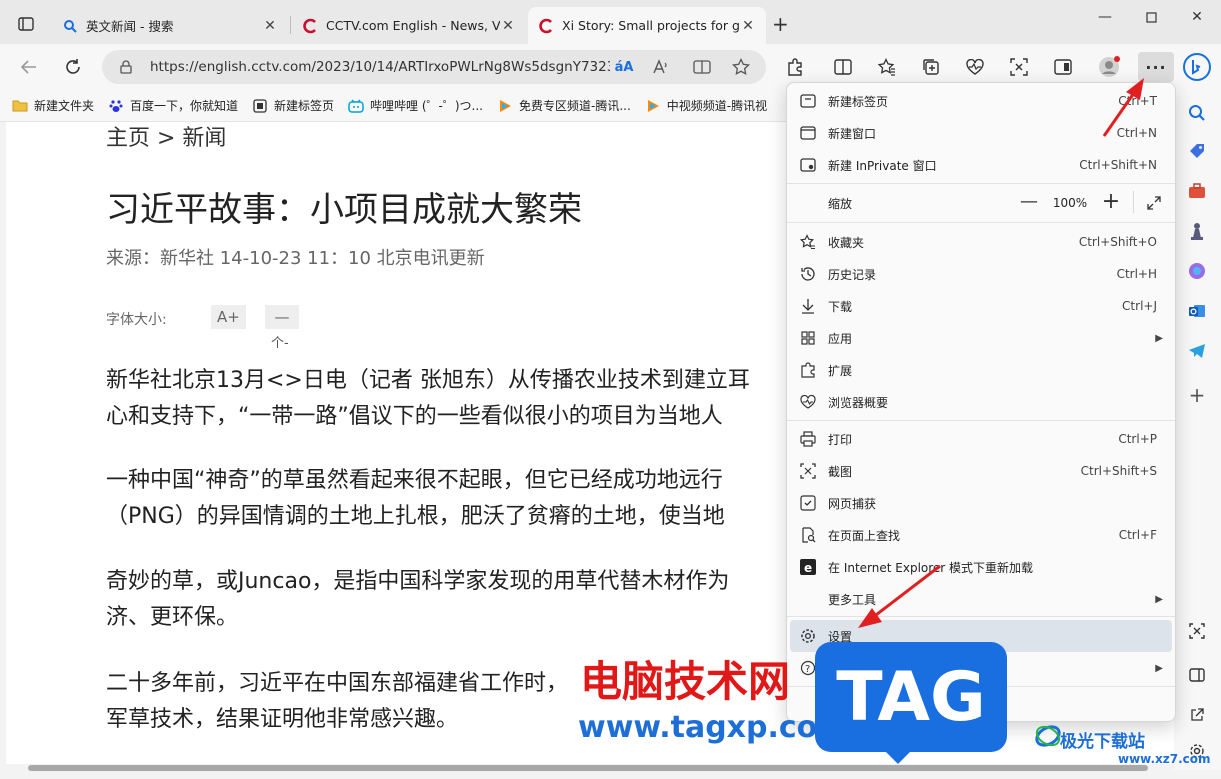 The height and width of the screenshot is (779, 1221). What do you see at coordinates (981, 370) in the screenshot?
I see `menu-item-extensions: 扩展` at bounding box center [981, 370].